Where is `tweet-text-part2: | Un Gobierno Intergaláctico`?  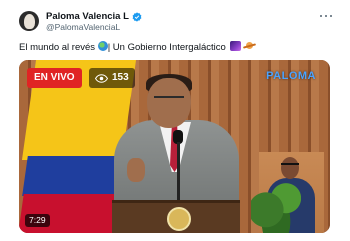
tweet-text-part2: | Un Gobierno Intergaláctico is located at coordinates (168, 47).